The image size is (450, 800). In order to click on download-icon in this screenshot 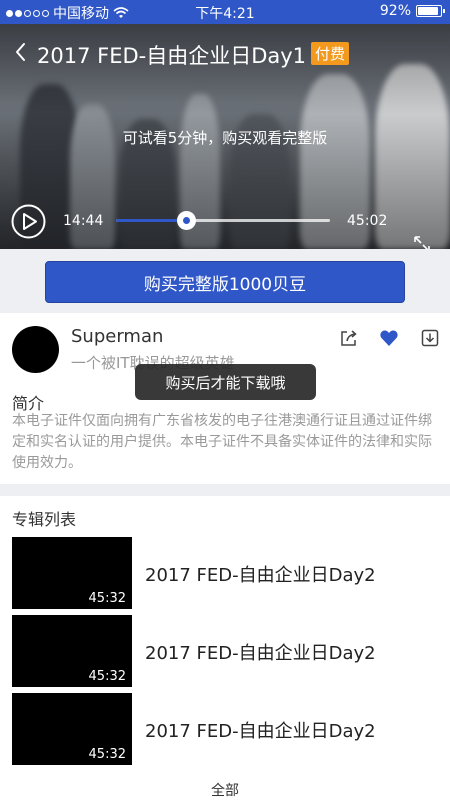, I will do `click(430, 338)`.